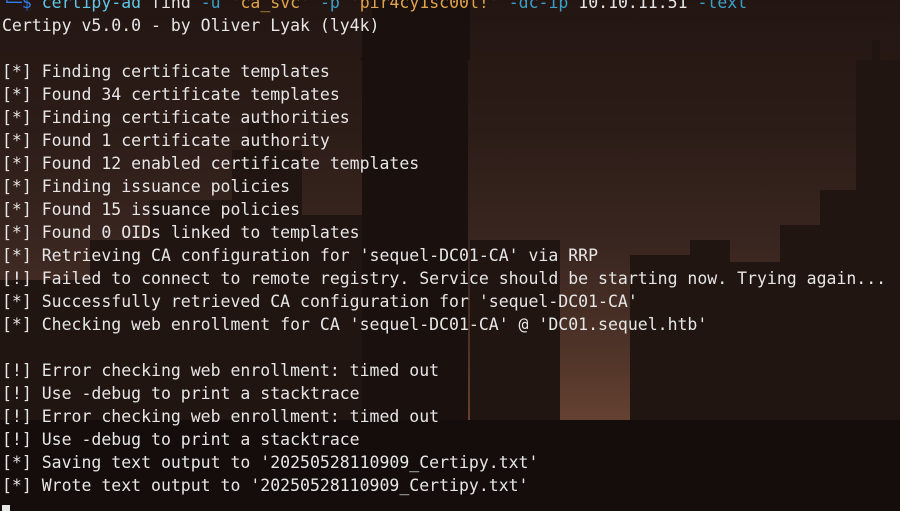 The height and width of the screenshot is (511, 900). What do you see at coordinates (270, 6) in the screenshot?
I see `arg-user: 'ca_svc'` at bounding box center [270, 6].